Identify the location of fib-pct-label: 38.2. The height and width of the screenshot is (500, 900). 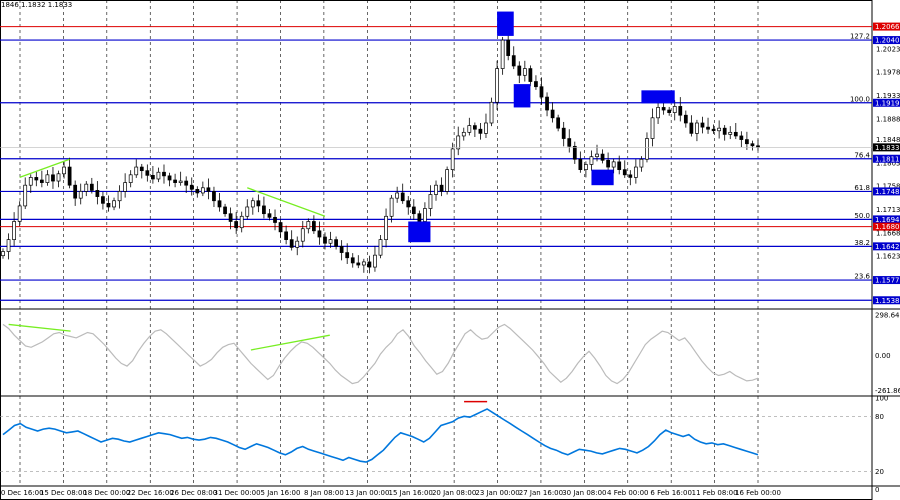
(862, 243).